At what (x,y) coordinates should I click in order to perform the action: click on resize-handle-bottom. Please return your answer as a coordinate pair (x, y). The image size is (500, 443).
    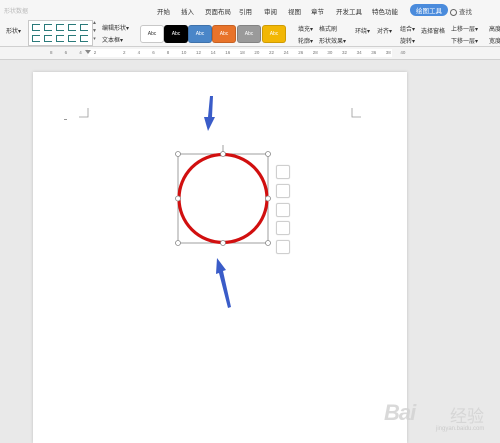
    Looking at the image, I should click on (223, 243).